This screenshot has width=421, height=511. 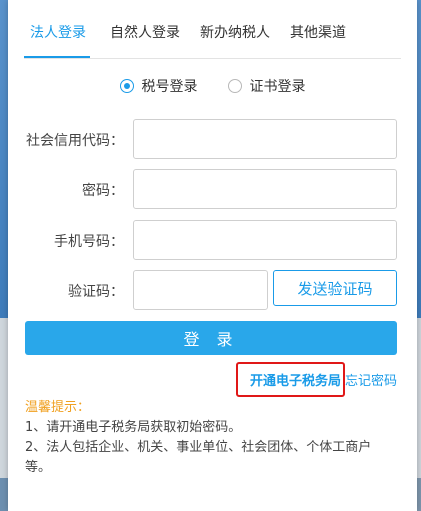 What do you see at coordinates (211, 338) in the screenshot?
I see `login-button: 登 录` at bounding box center [211, 338].